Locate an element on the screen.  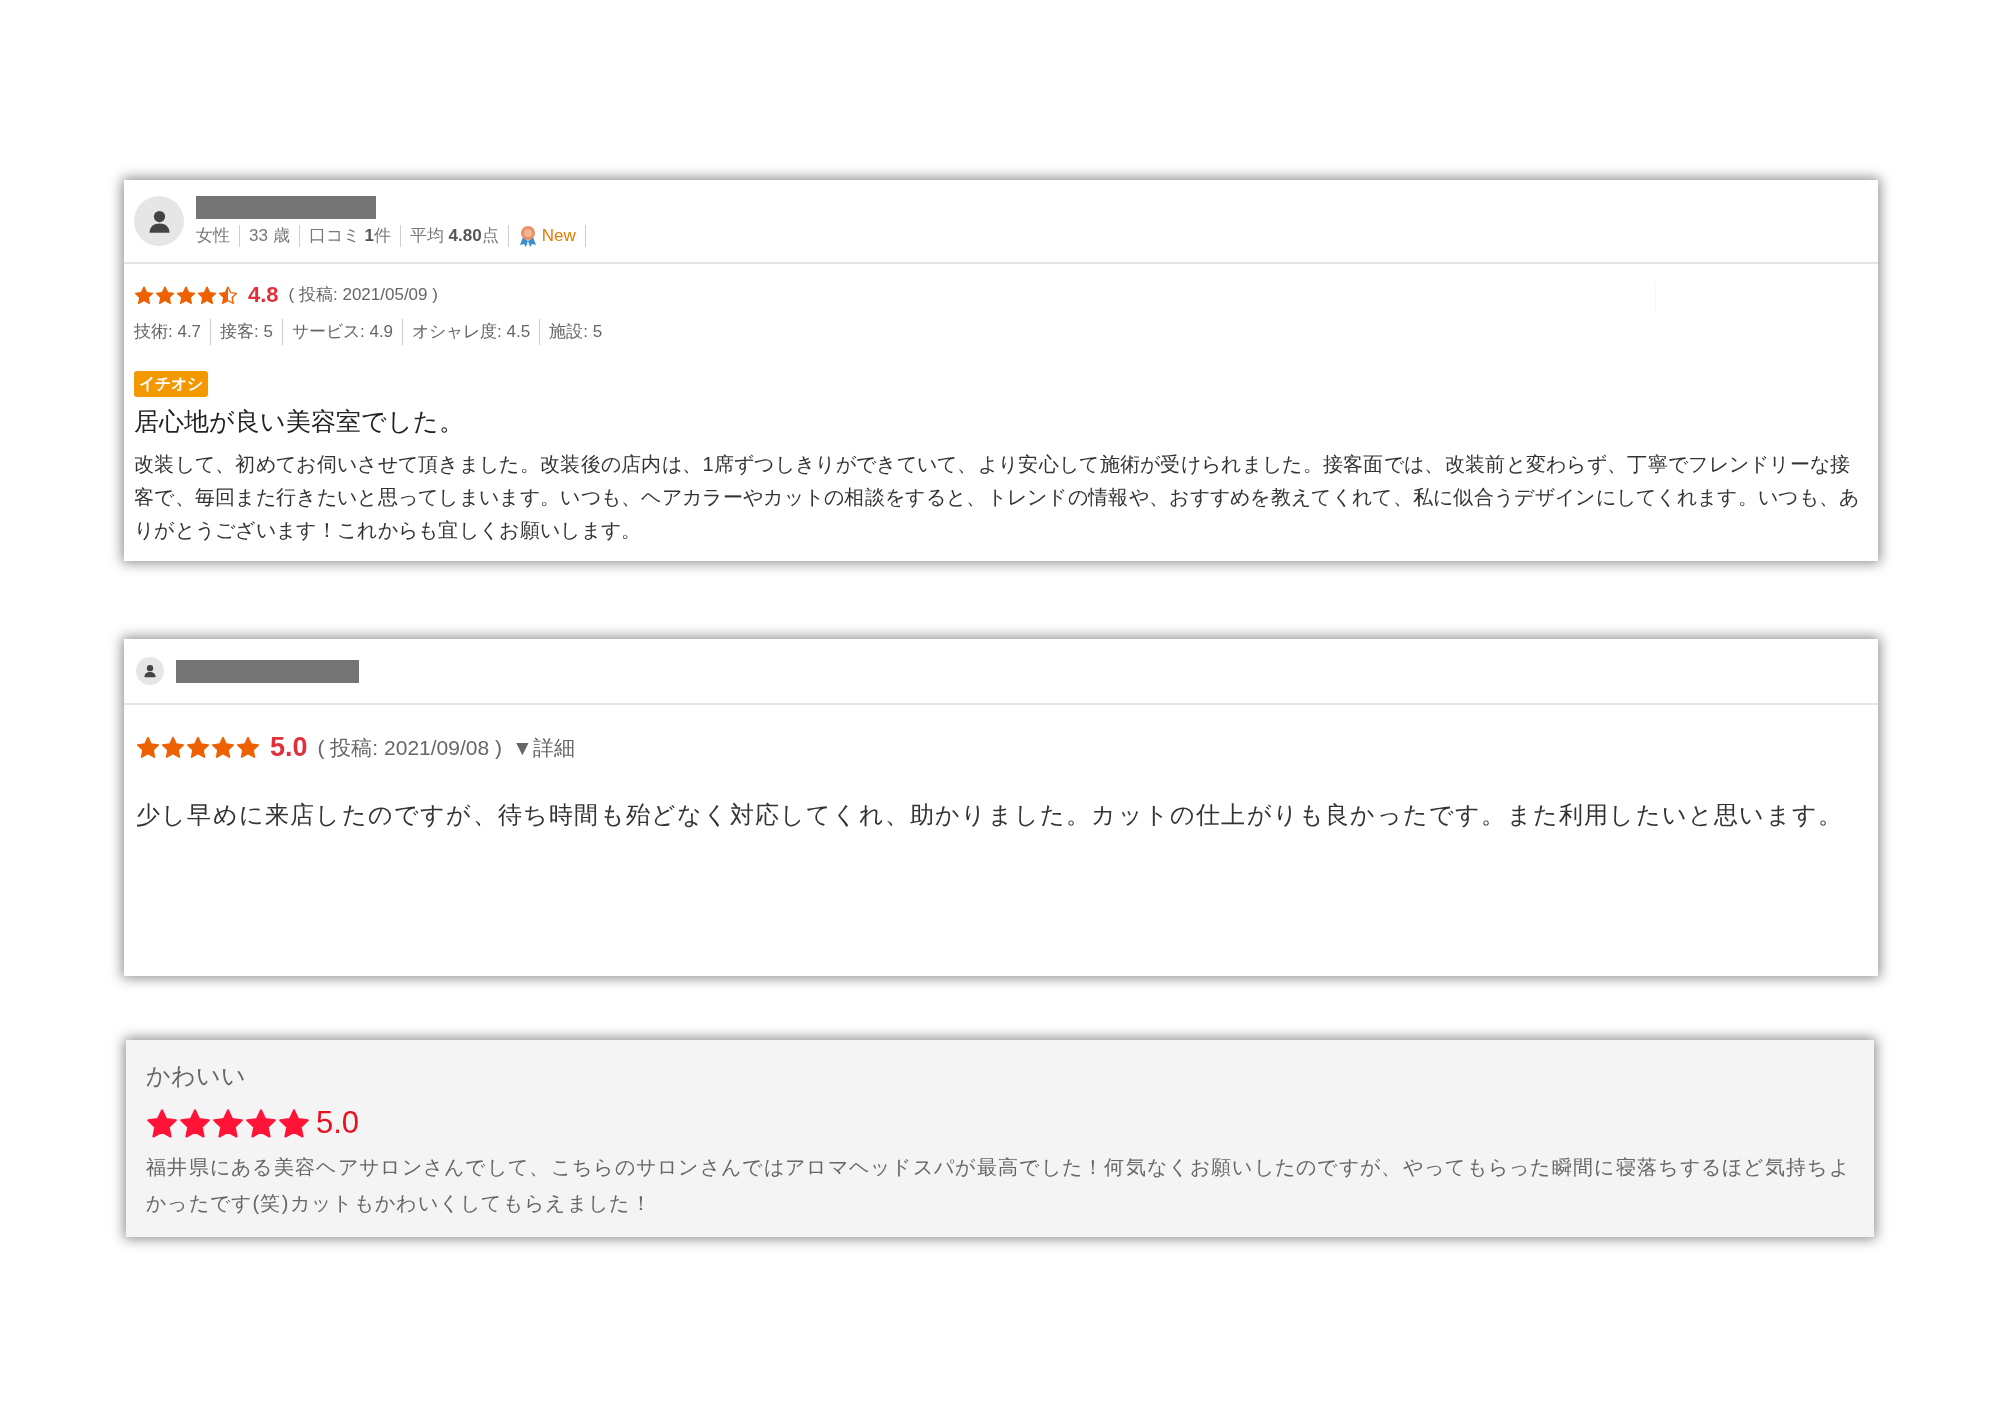
new-label: New is located at coordinates (558, 235).